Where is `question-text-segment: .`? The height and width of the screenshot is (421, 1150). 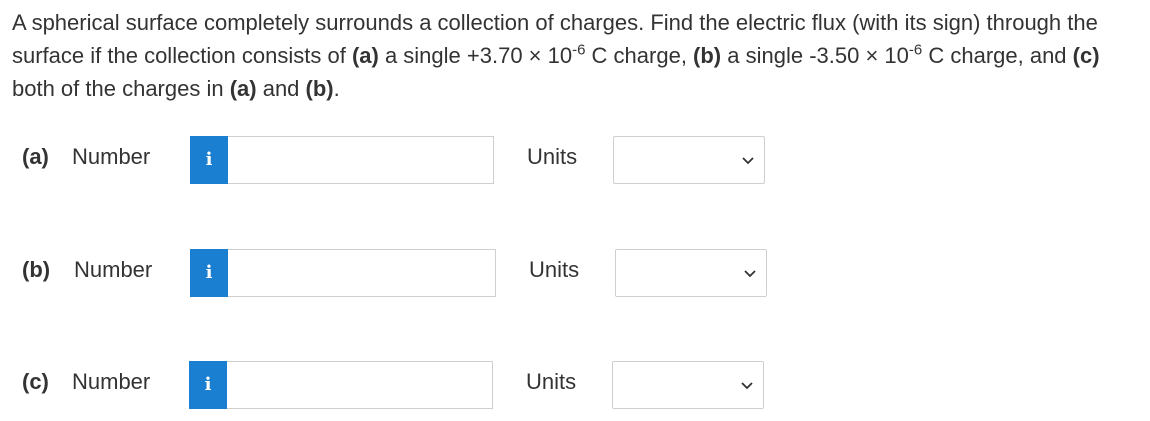
question-text-segment: . is located at coordinates (336, 88).